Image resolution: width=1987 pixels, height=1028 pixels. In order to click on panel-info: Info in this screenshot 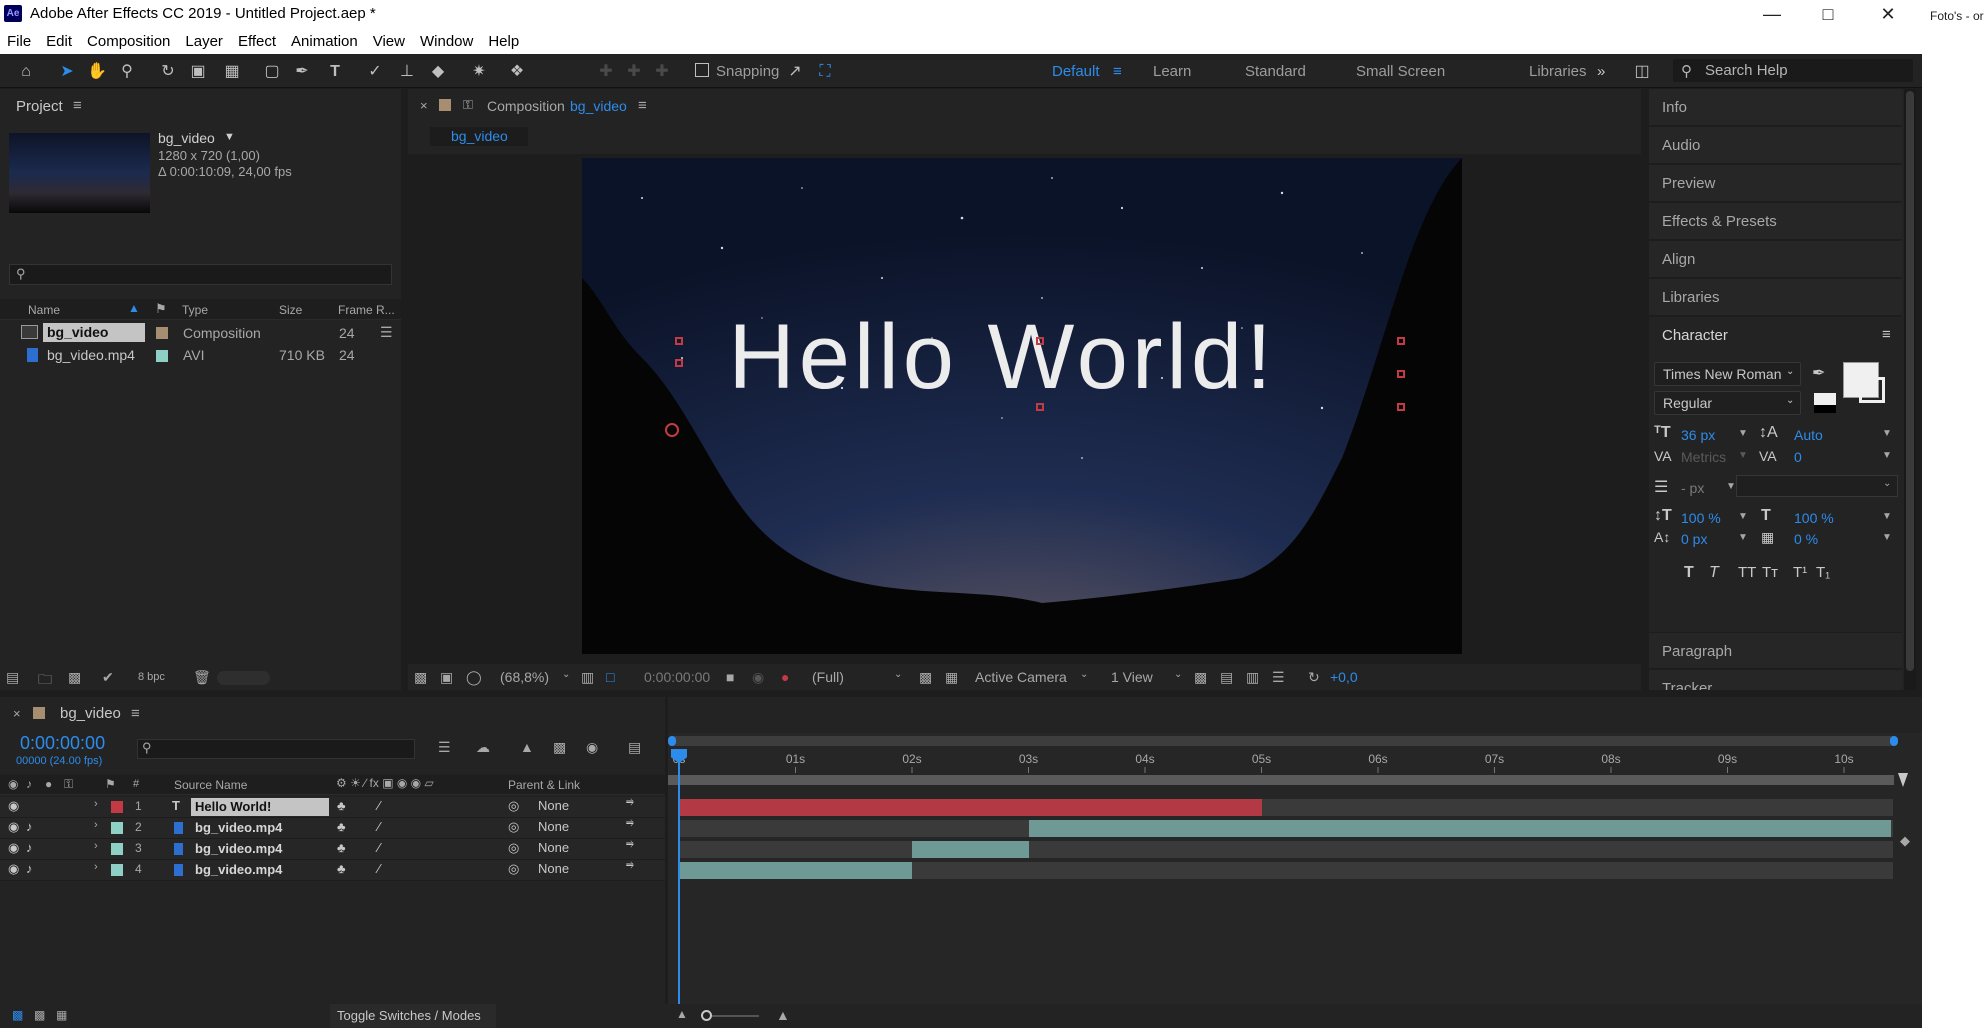, I will do `click(1775, 107)`.